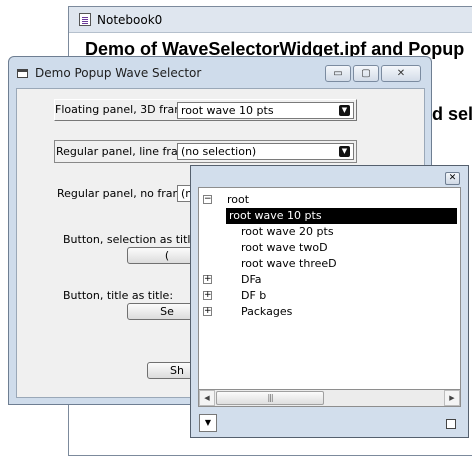 The image size is (472, 456). What do you see at coordinates (329, 296) in the screenshot?
I see `tree-row-folder: + DF b` at bounding box center [329, 296].